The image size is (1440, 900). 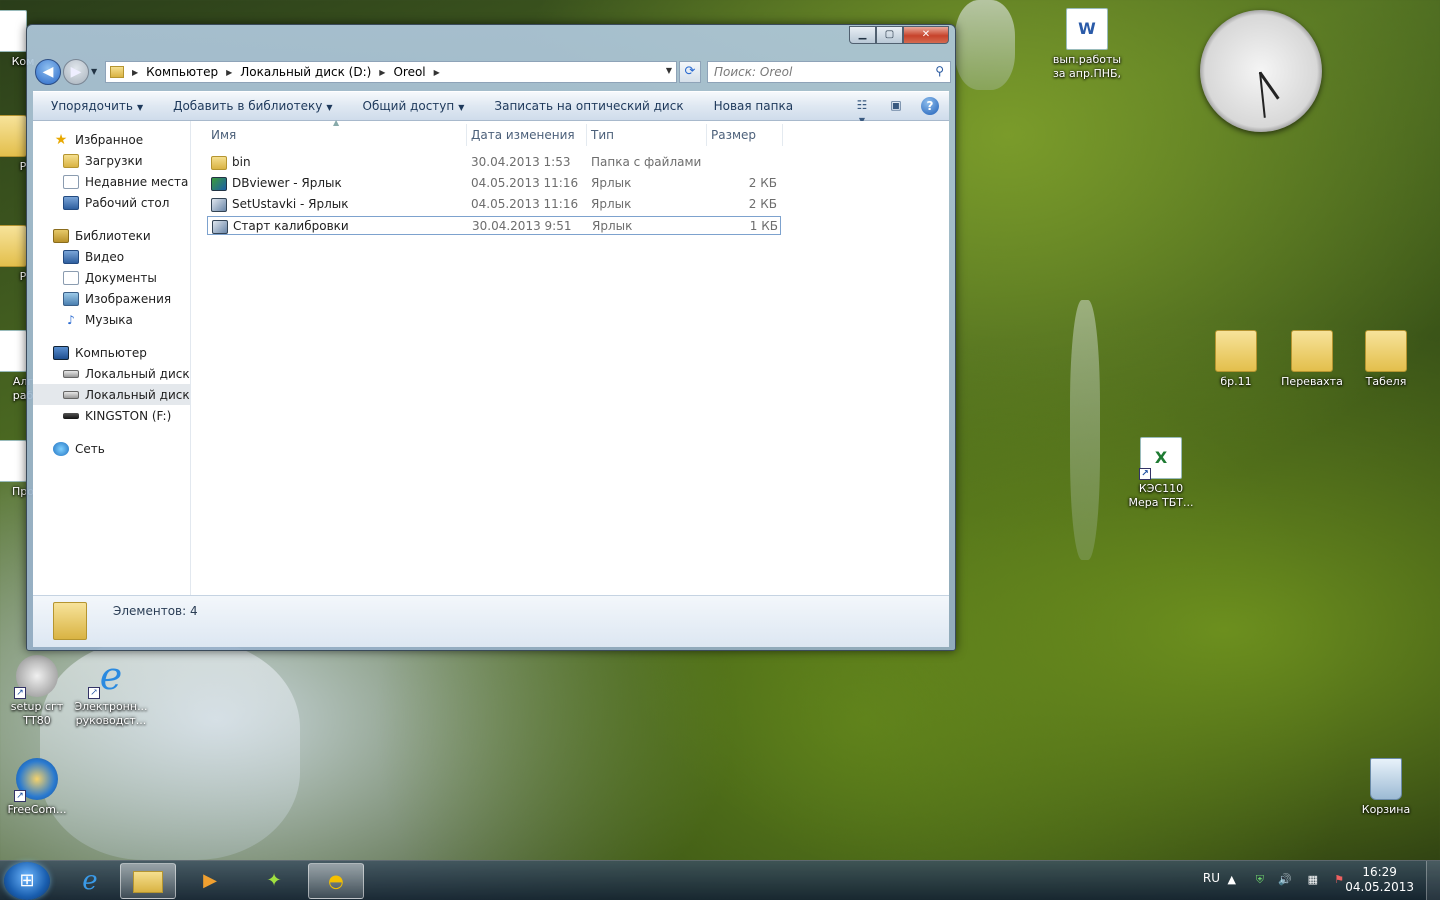 I want to click on documents-icon, so click(x=71, y=277).